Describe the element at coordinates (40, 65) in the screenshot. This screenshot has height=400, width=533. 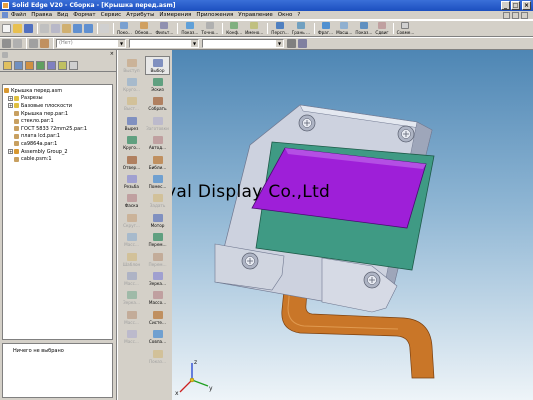
I see `library-tab-icon` at that location.